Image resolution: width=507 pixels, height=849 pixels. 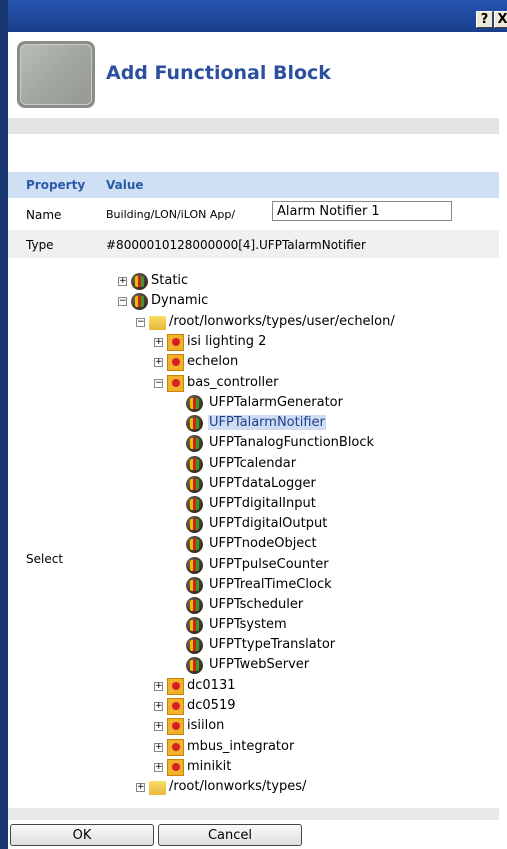 I want to click on tree-leaf-label: UFPTnodeObject, so click(x=263, y=543).